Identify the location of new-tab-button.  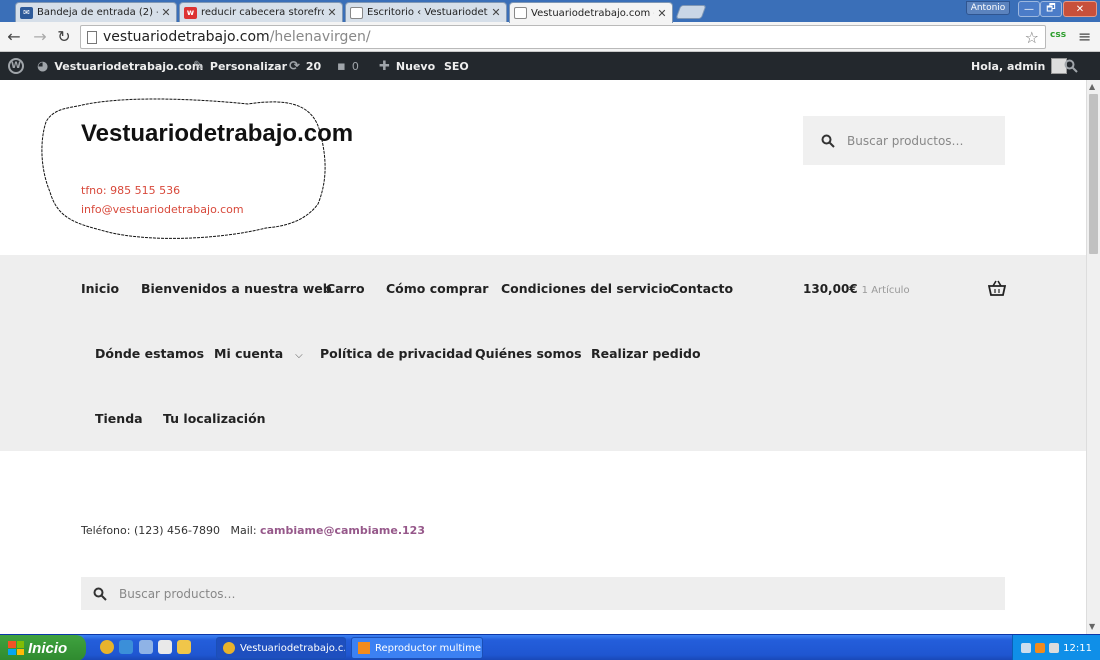
(691, 12).